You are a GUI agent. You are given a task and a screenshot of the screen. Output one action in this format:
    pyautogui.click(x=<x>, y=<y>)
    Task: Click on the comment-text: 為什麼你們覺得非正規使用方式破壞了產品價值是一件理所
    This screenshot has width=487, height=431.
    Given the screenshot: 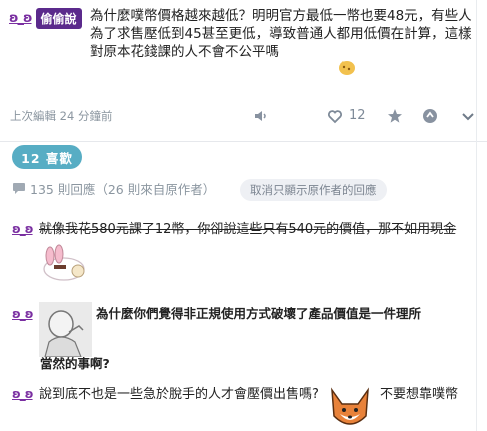 What is the action you would take?
    pyautogui.click(x=259, y=313)
    